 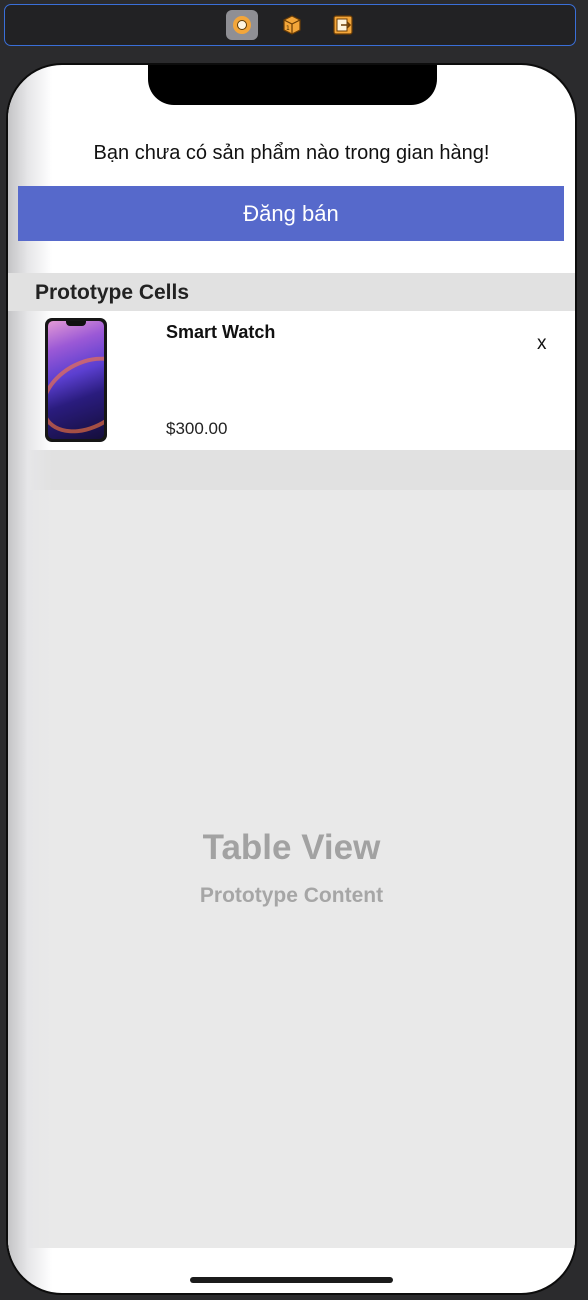 What do you see at coordinates (291, 1280) in the screenshot?
I see `home-indicator` at bounding box center [291, 1280].